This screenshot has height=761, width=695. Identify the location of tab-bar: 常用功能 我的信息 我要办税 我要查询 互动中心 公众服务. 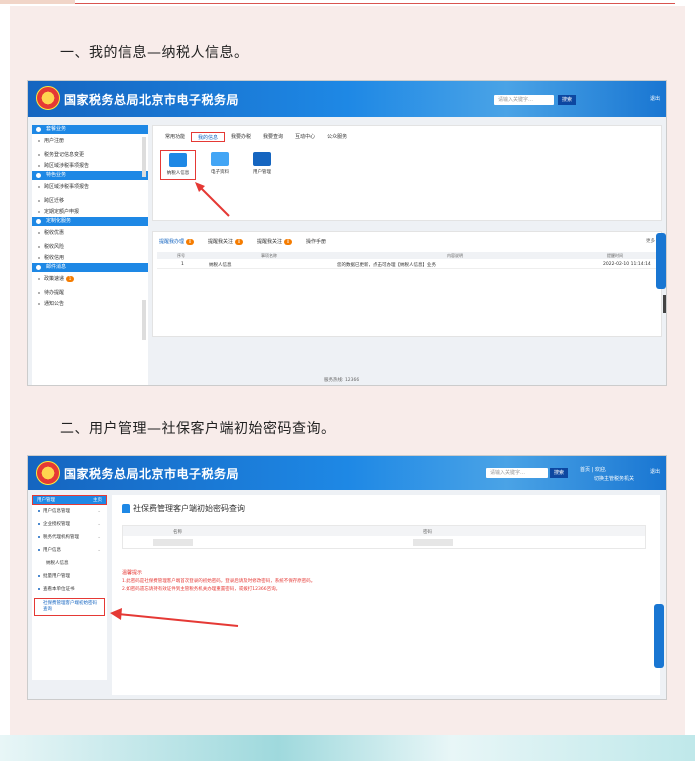
(256, 137).